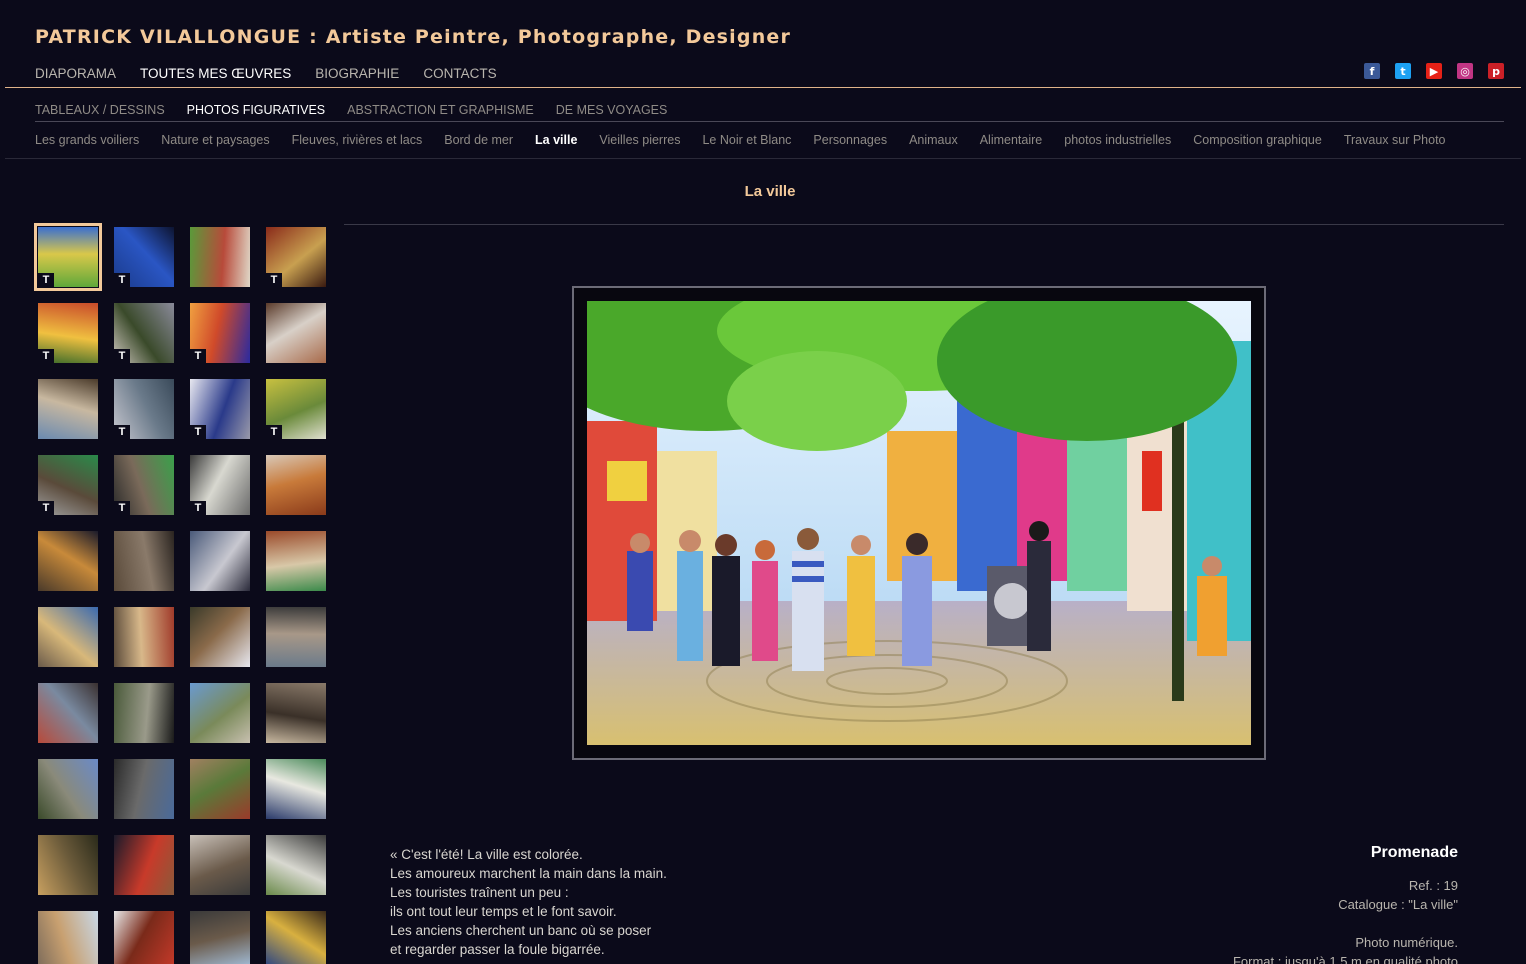 The height and width of the screenshot is (964, 1526). I want to click on category-divider, so click(763, 158).